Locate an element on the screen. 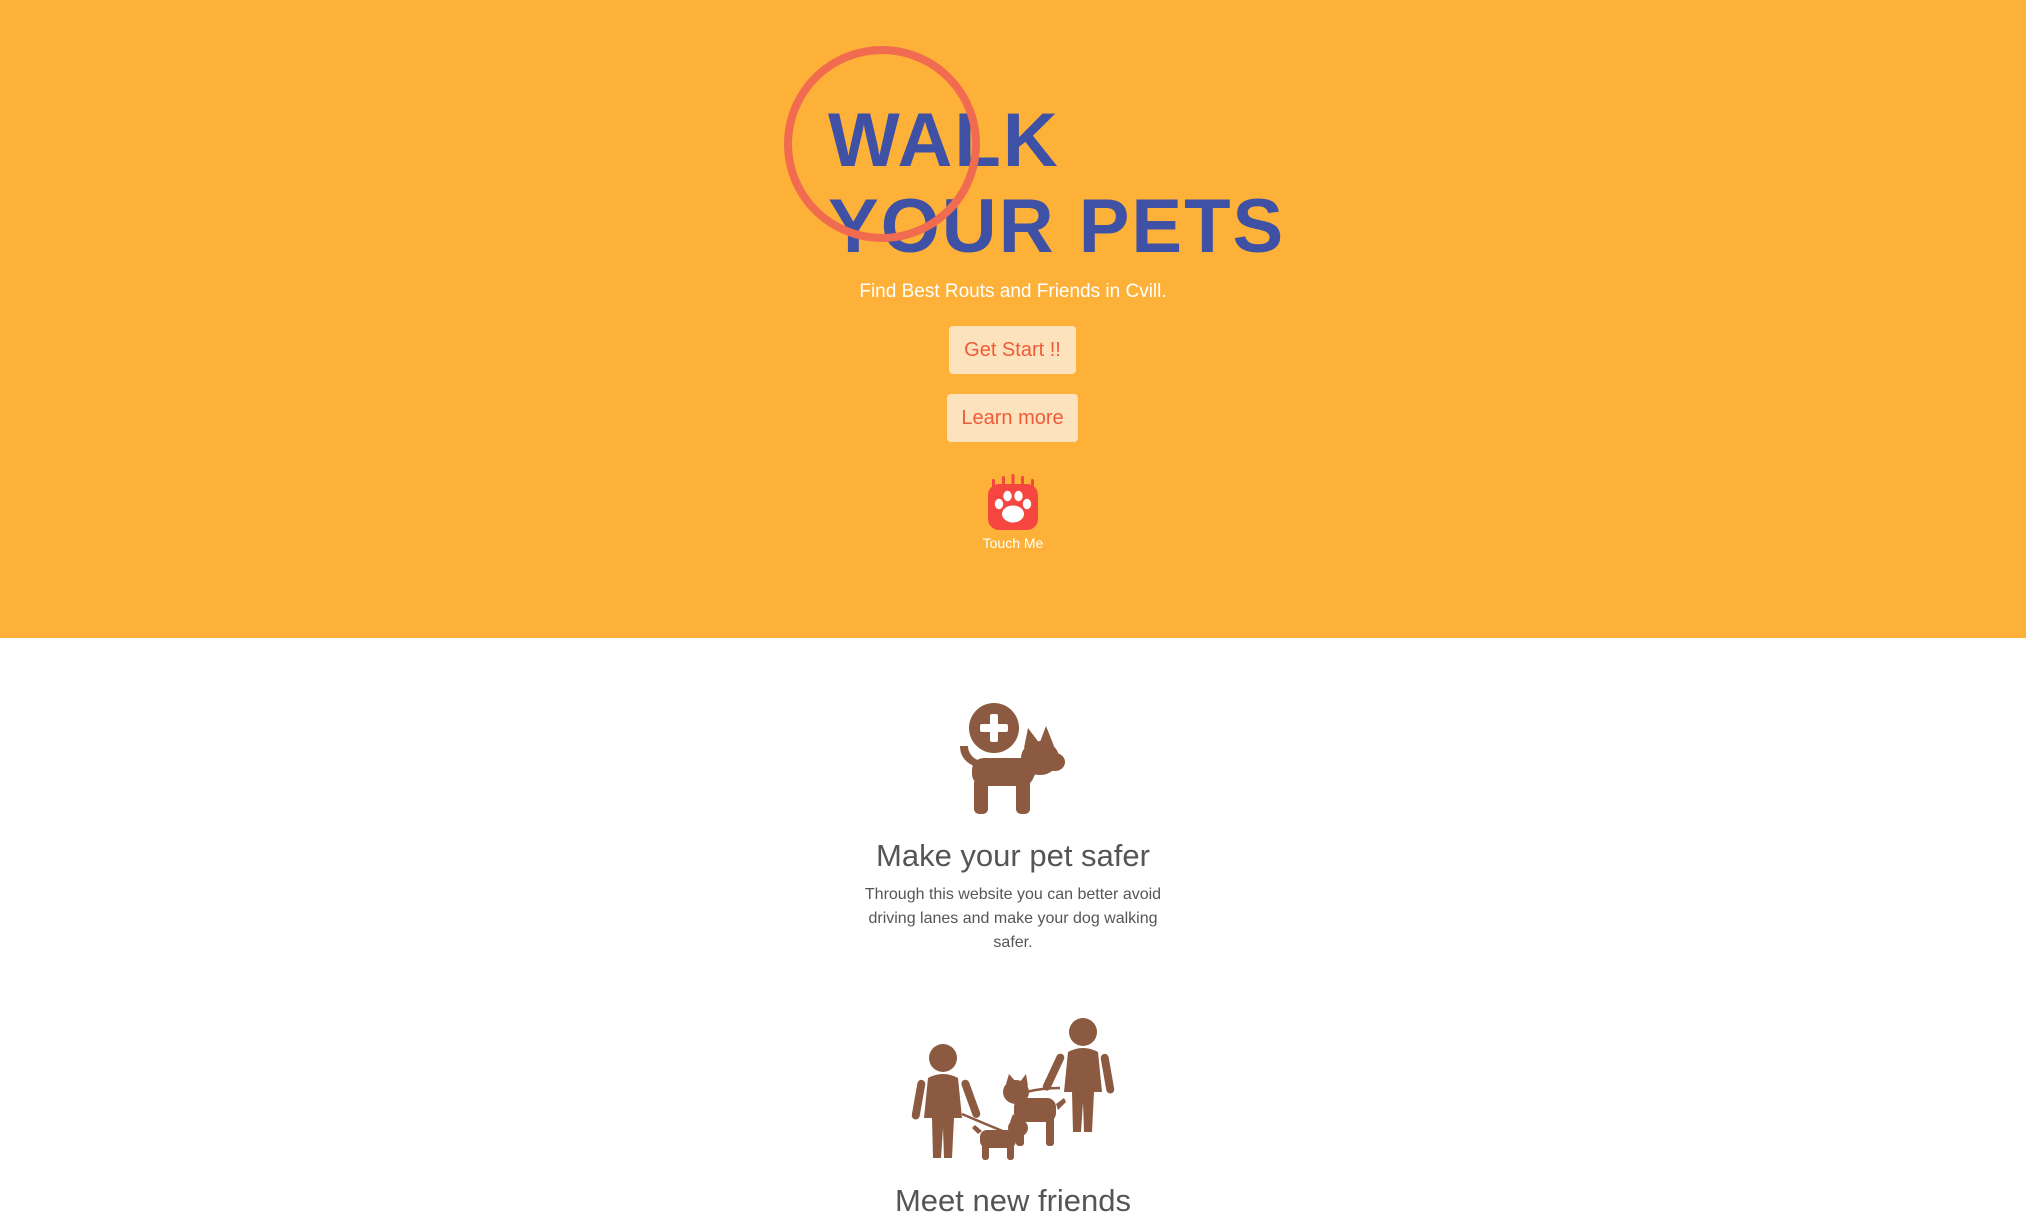 The image size is (2026, 1230). touch-me-button: Touch Me is located at coordinates (1013, 513).